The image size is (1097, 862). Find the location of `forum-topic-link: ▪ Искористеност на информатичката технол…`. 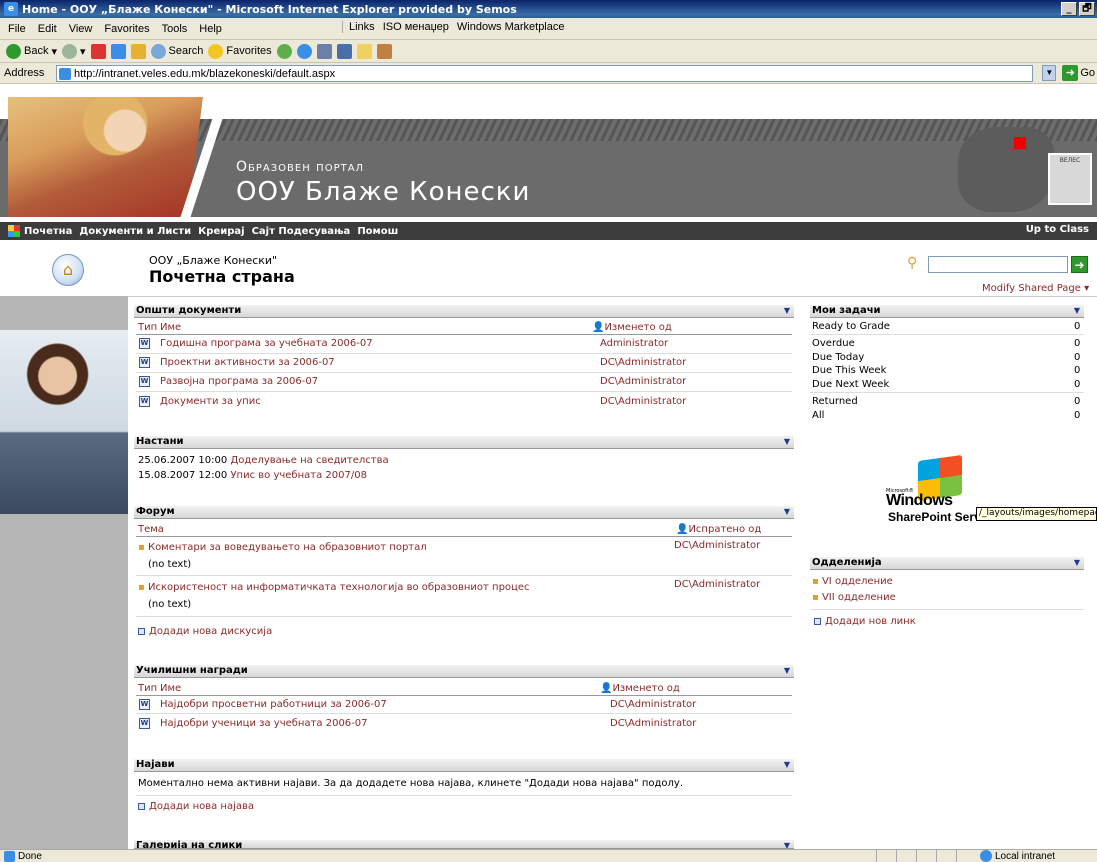

forum-topic-link: ▪ Искористеност на информатичката технол… is located at coordinates (334, 587).